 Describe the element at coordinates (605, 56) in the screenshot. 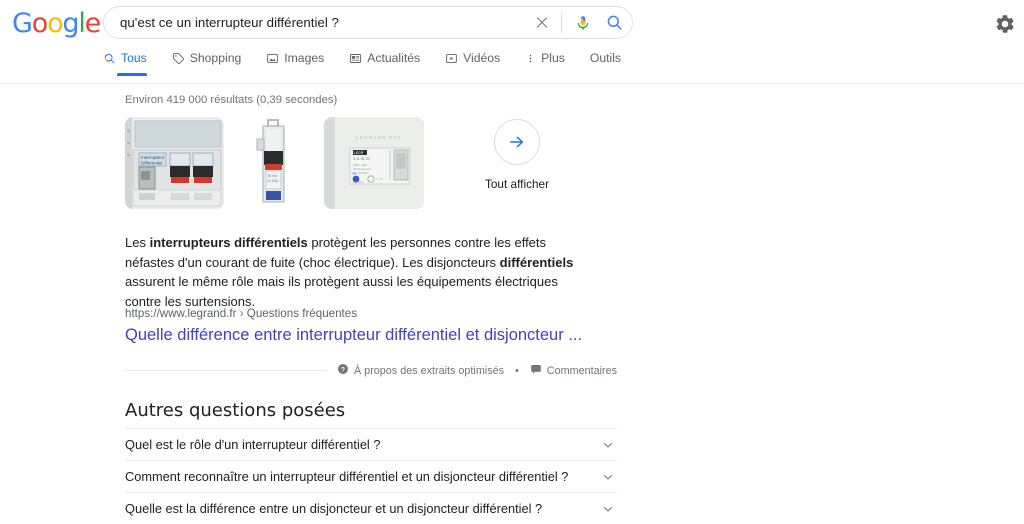

I see `tools-button: Outils` at that location.